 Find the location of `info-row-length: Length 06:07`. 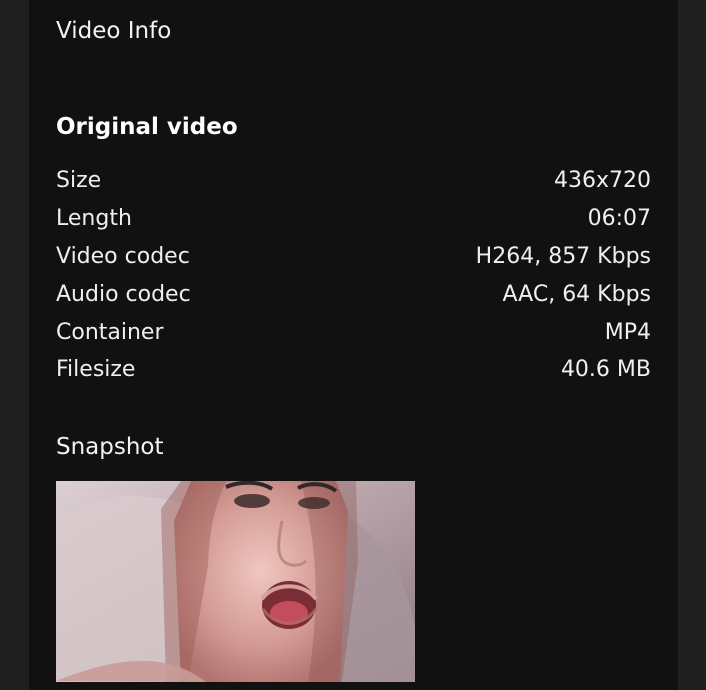

info-row-length: Length 06:07 is located at coordinates (353, 219).